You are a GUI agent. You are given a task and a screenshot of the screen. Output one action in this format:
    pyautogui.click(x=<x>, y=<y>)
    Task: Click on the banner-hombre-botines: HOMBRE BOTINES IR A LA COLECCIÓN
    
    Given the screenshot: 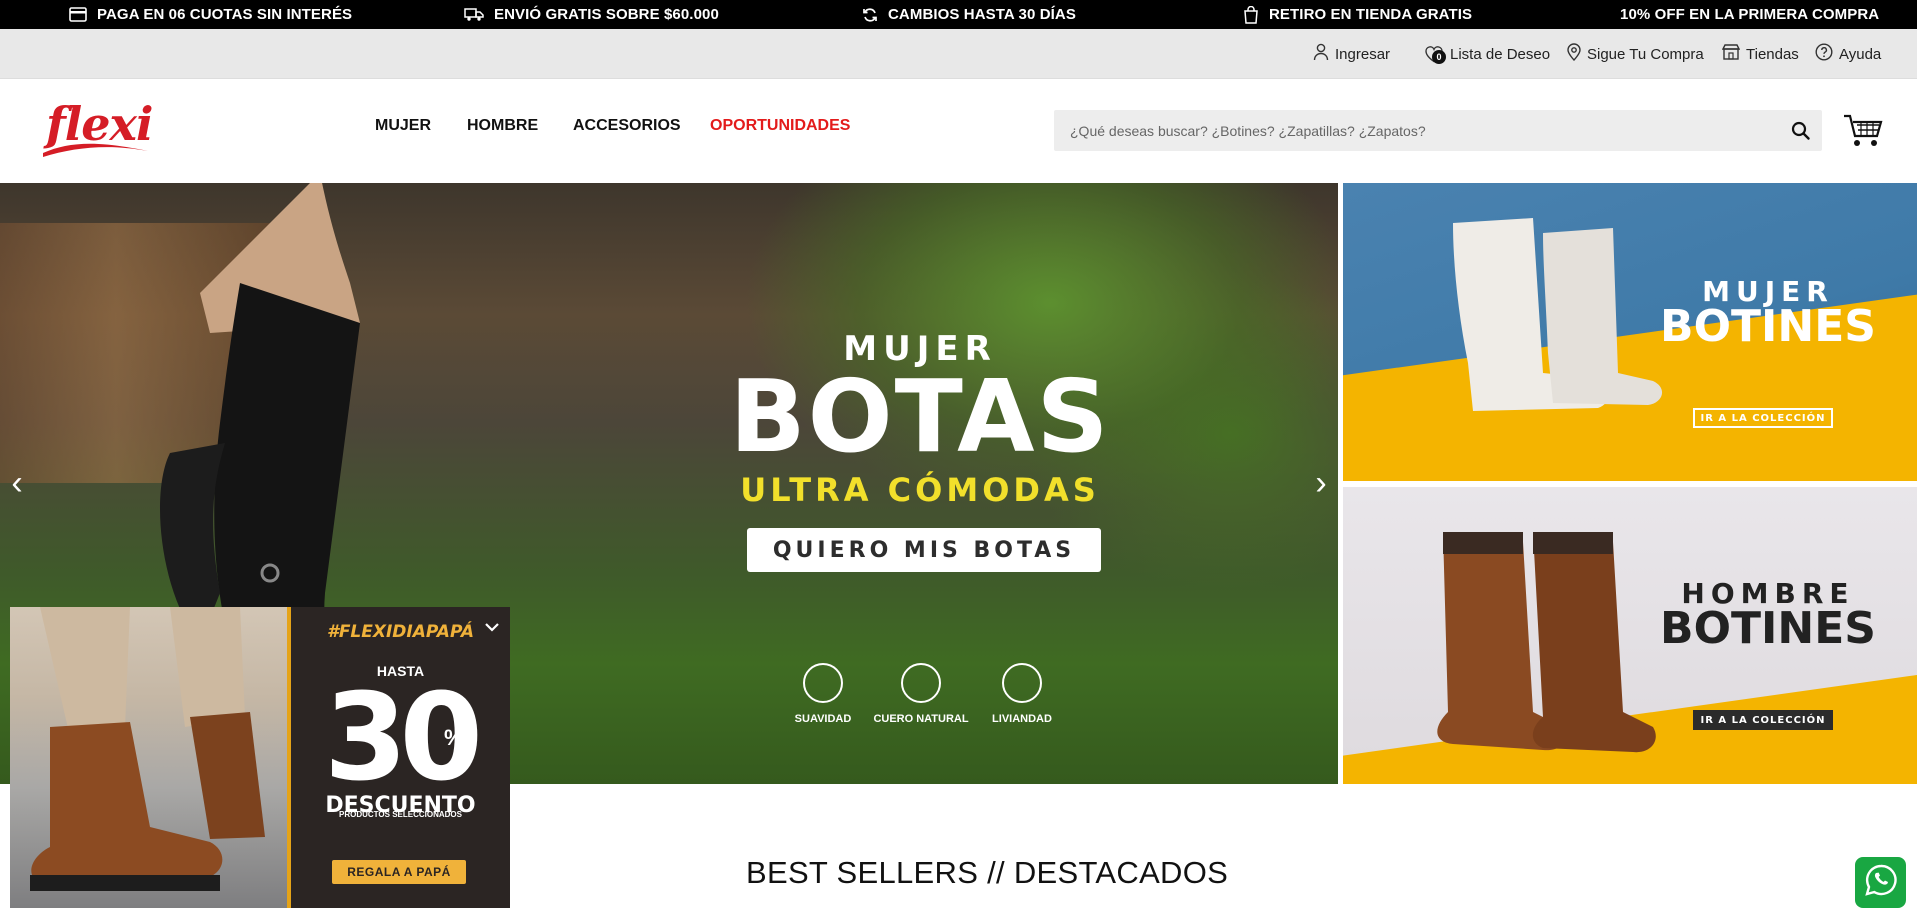 What is the action you would take?
    pyautogui.click(x=1630, y=635)
    